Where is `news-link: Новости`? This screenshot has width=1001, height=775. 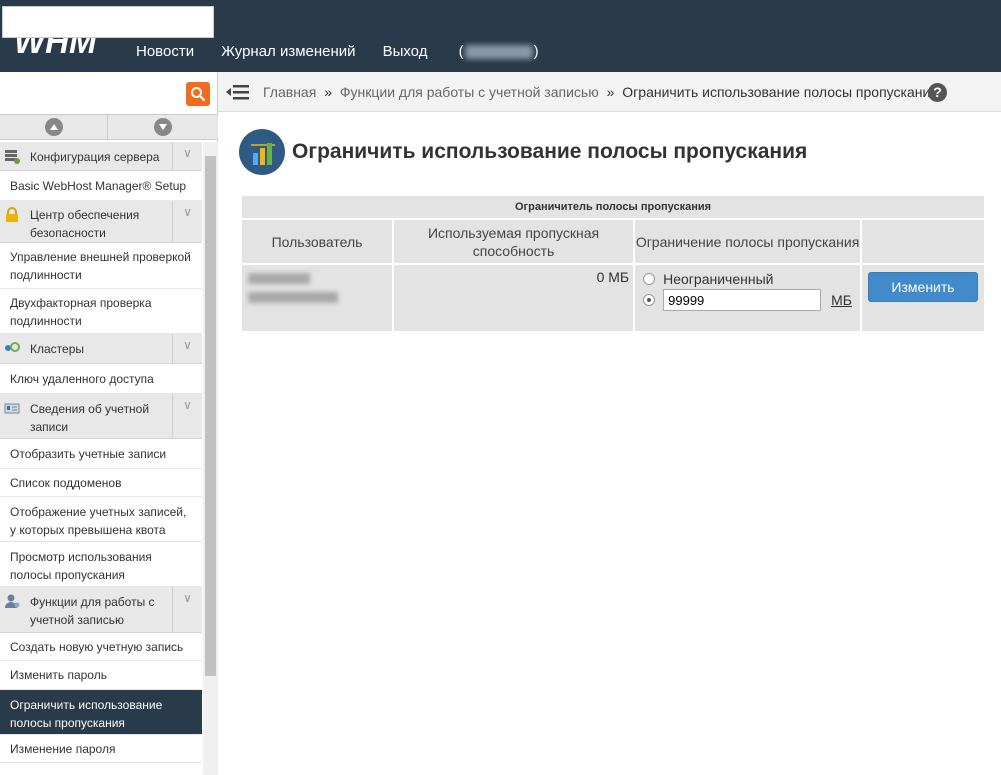
news-link: Новости is located at coordinates (165, 51).